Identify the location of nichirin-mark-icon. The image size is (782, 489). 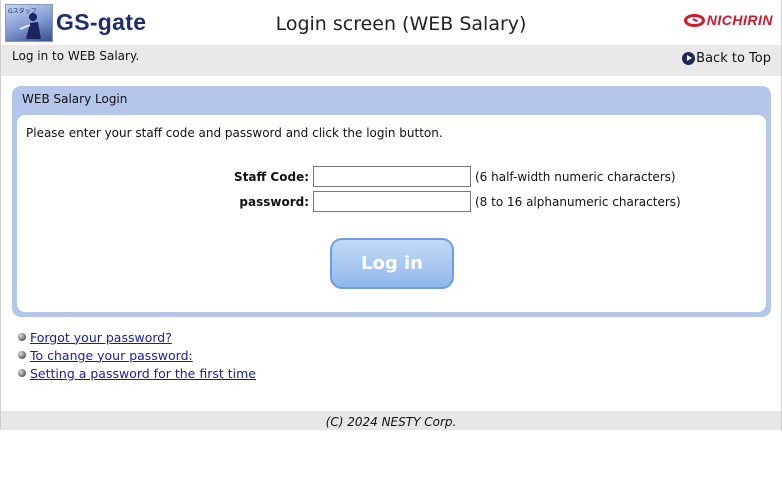
(694, 20).